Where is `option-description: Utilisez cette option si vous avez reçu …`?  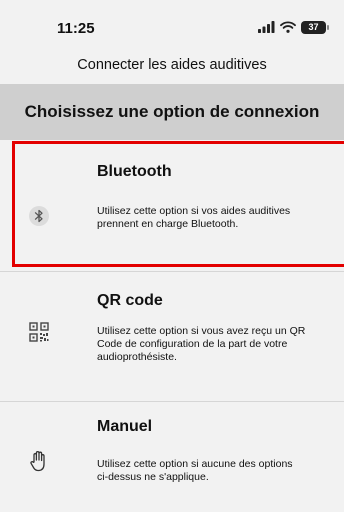
option-description: Utilisez cette option si vous avez reçu … is located at coordinates (201, 344).